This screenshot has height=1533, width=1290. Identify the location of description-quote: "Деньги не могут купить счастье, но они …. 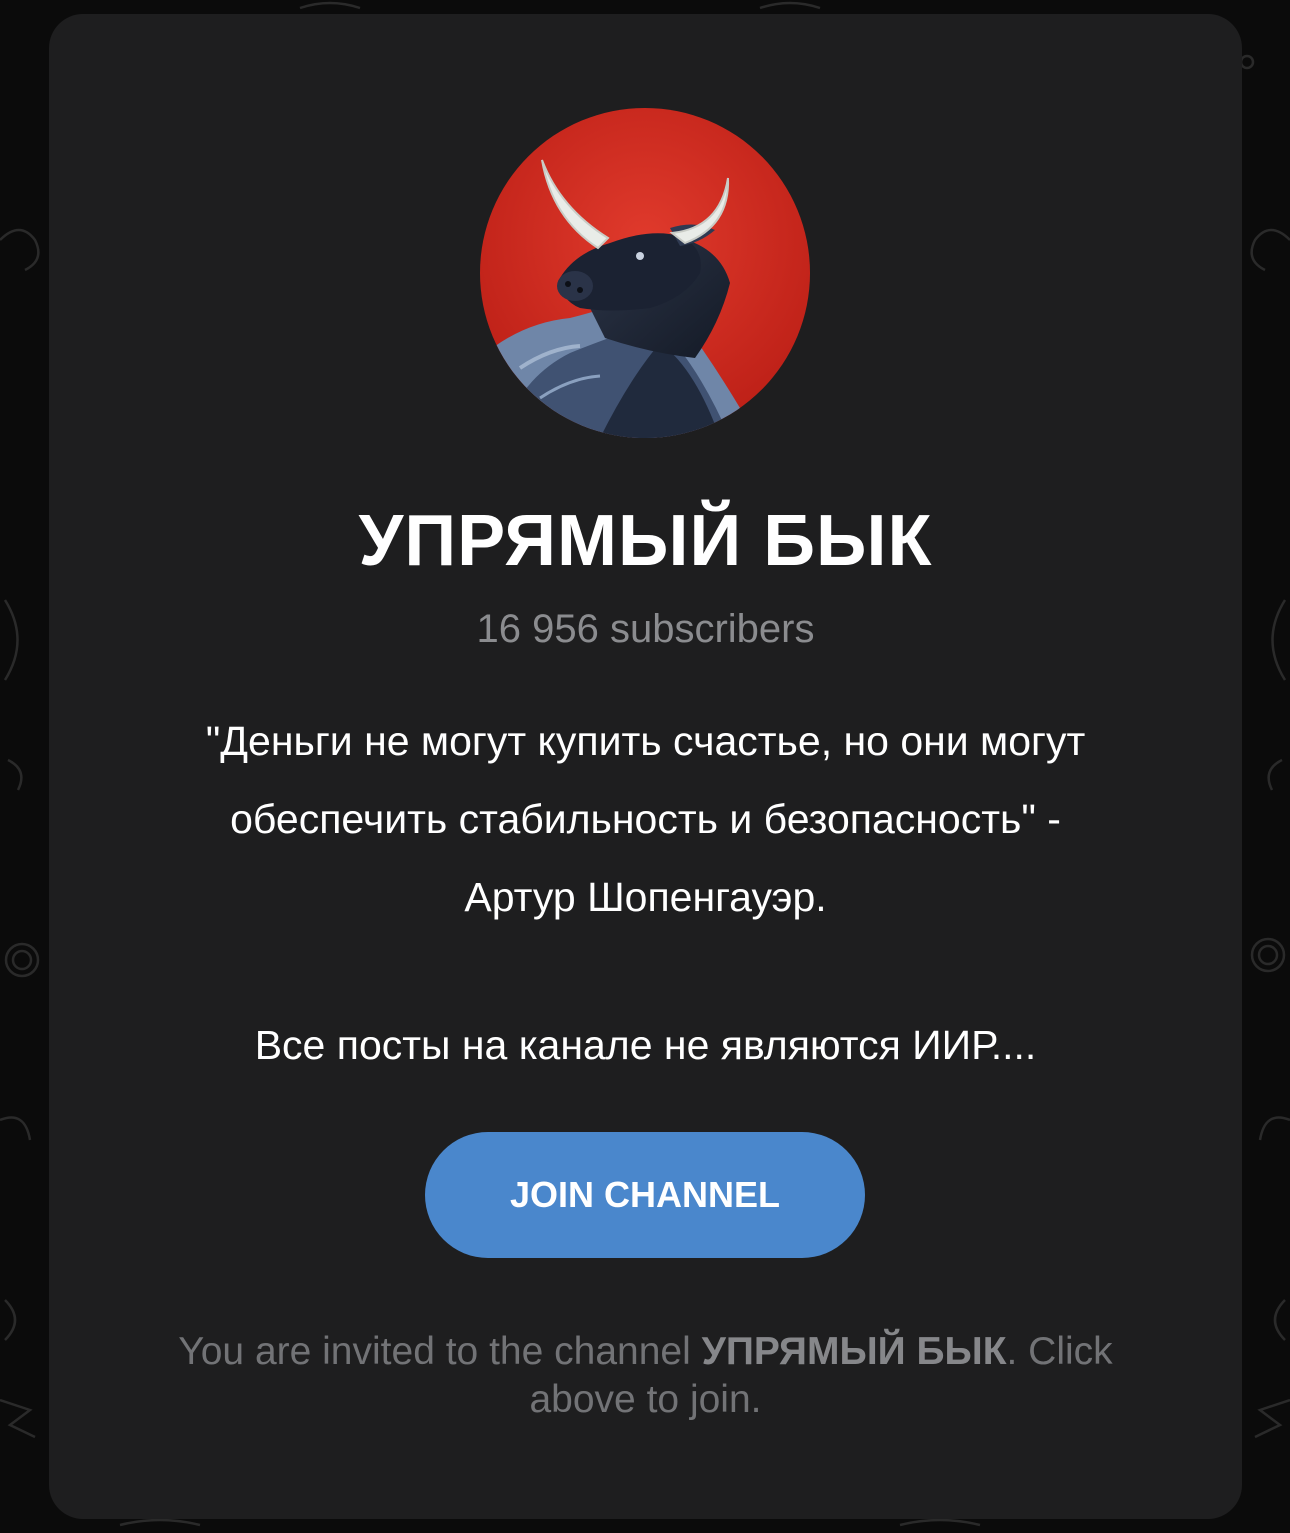
(645, 819).